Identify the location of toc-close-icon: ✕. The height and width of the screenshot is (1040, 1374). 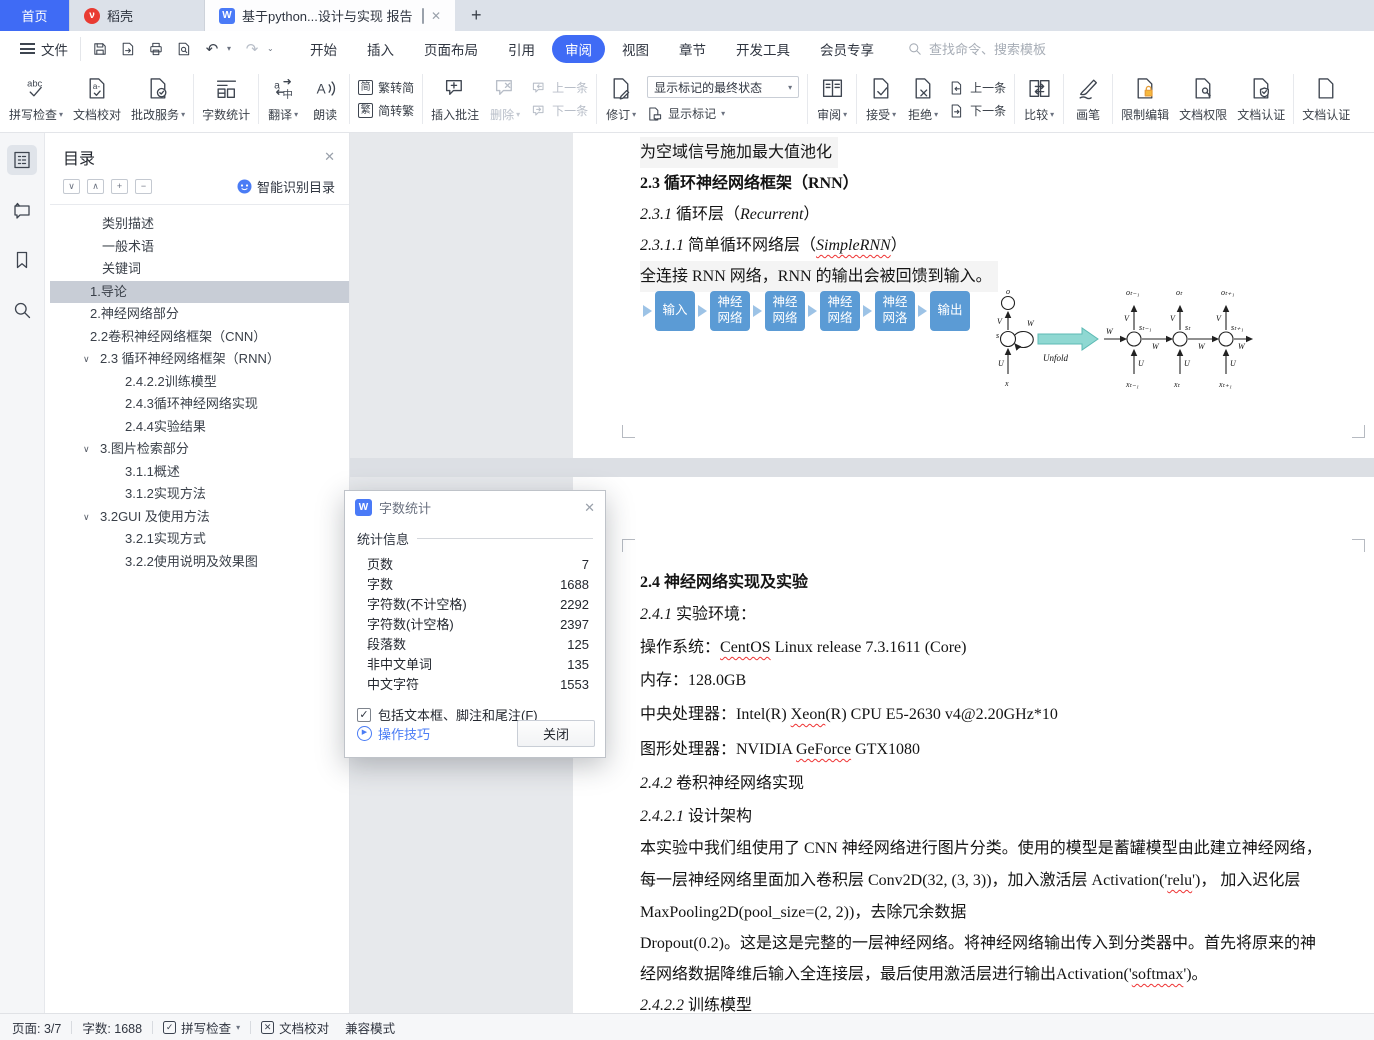
(329, 157).